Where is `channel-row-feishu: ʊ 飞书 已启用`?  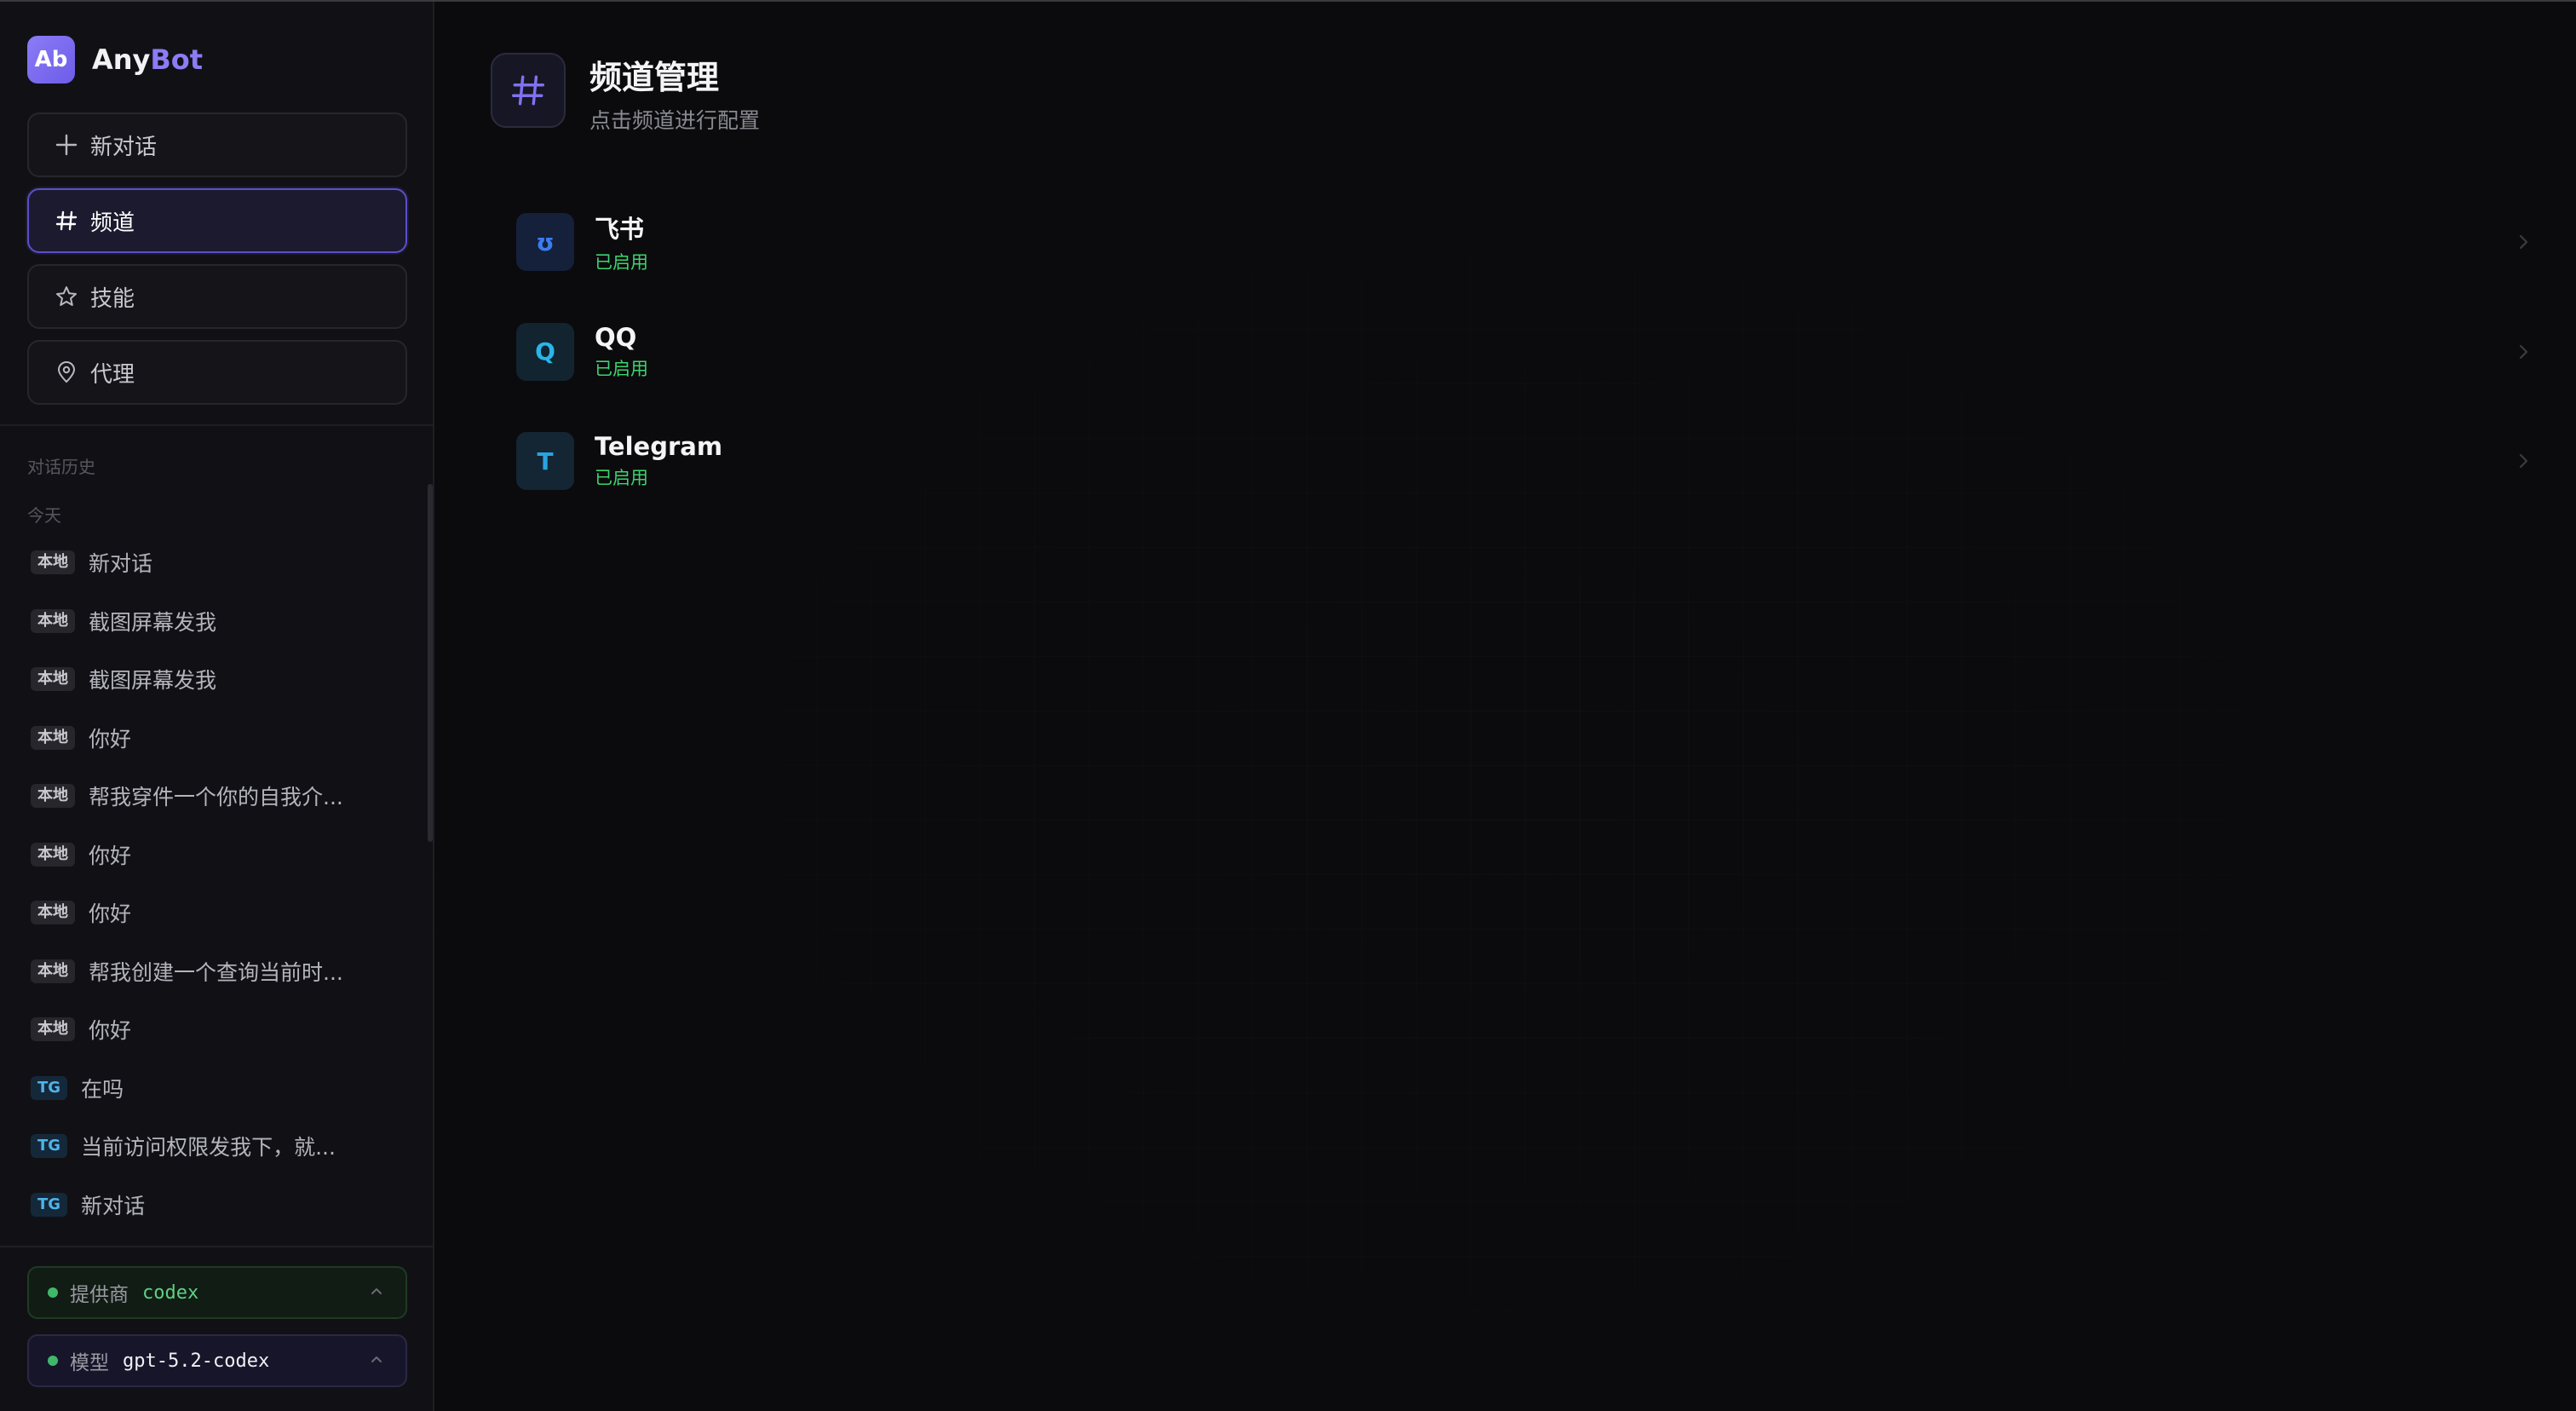
channel-row-feishu: ʊ 飞书 已启用 is located at coordinates (1526, 242).